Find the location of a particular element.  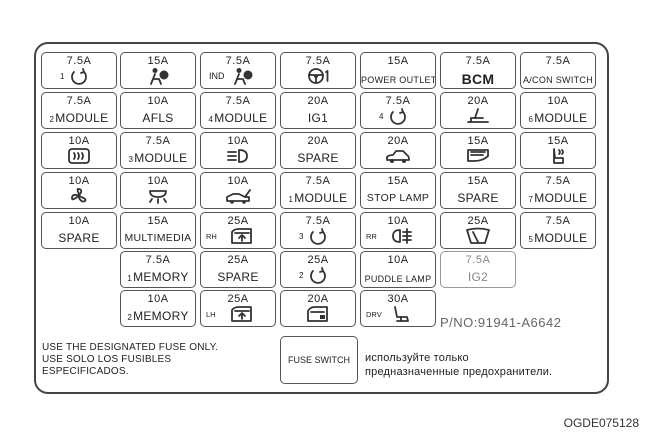

rear-defrost-icon is located at coordinates (79, 156).